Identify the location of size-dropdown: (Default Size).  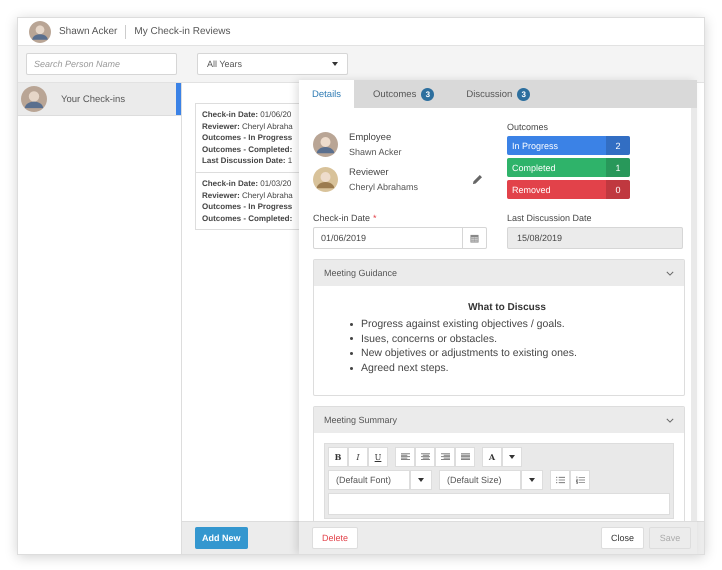
(480, 480).